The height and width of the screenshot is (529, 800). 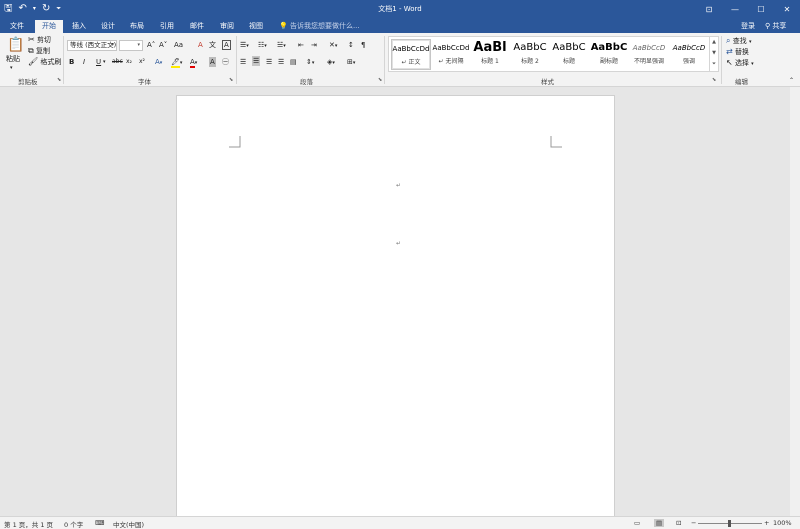 I want to click on more-styles-icon: ⏷, so click(x=714, y=64).